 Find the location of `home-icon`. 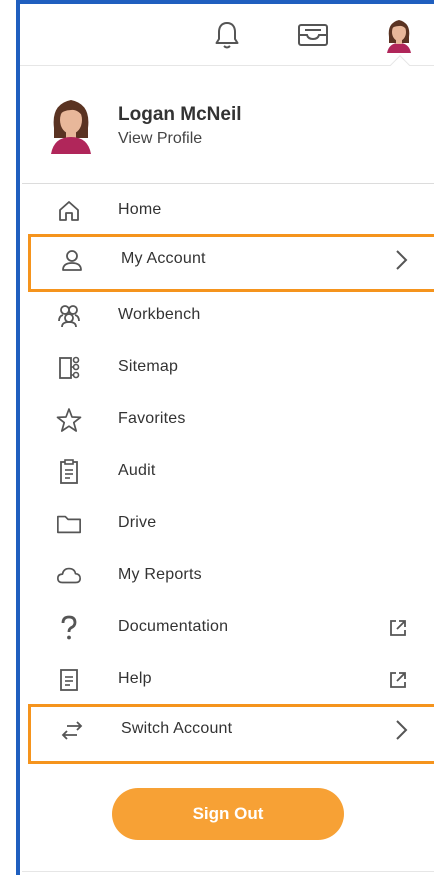

home-icon is located at coordinates (69, 211).